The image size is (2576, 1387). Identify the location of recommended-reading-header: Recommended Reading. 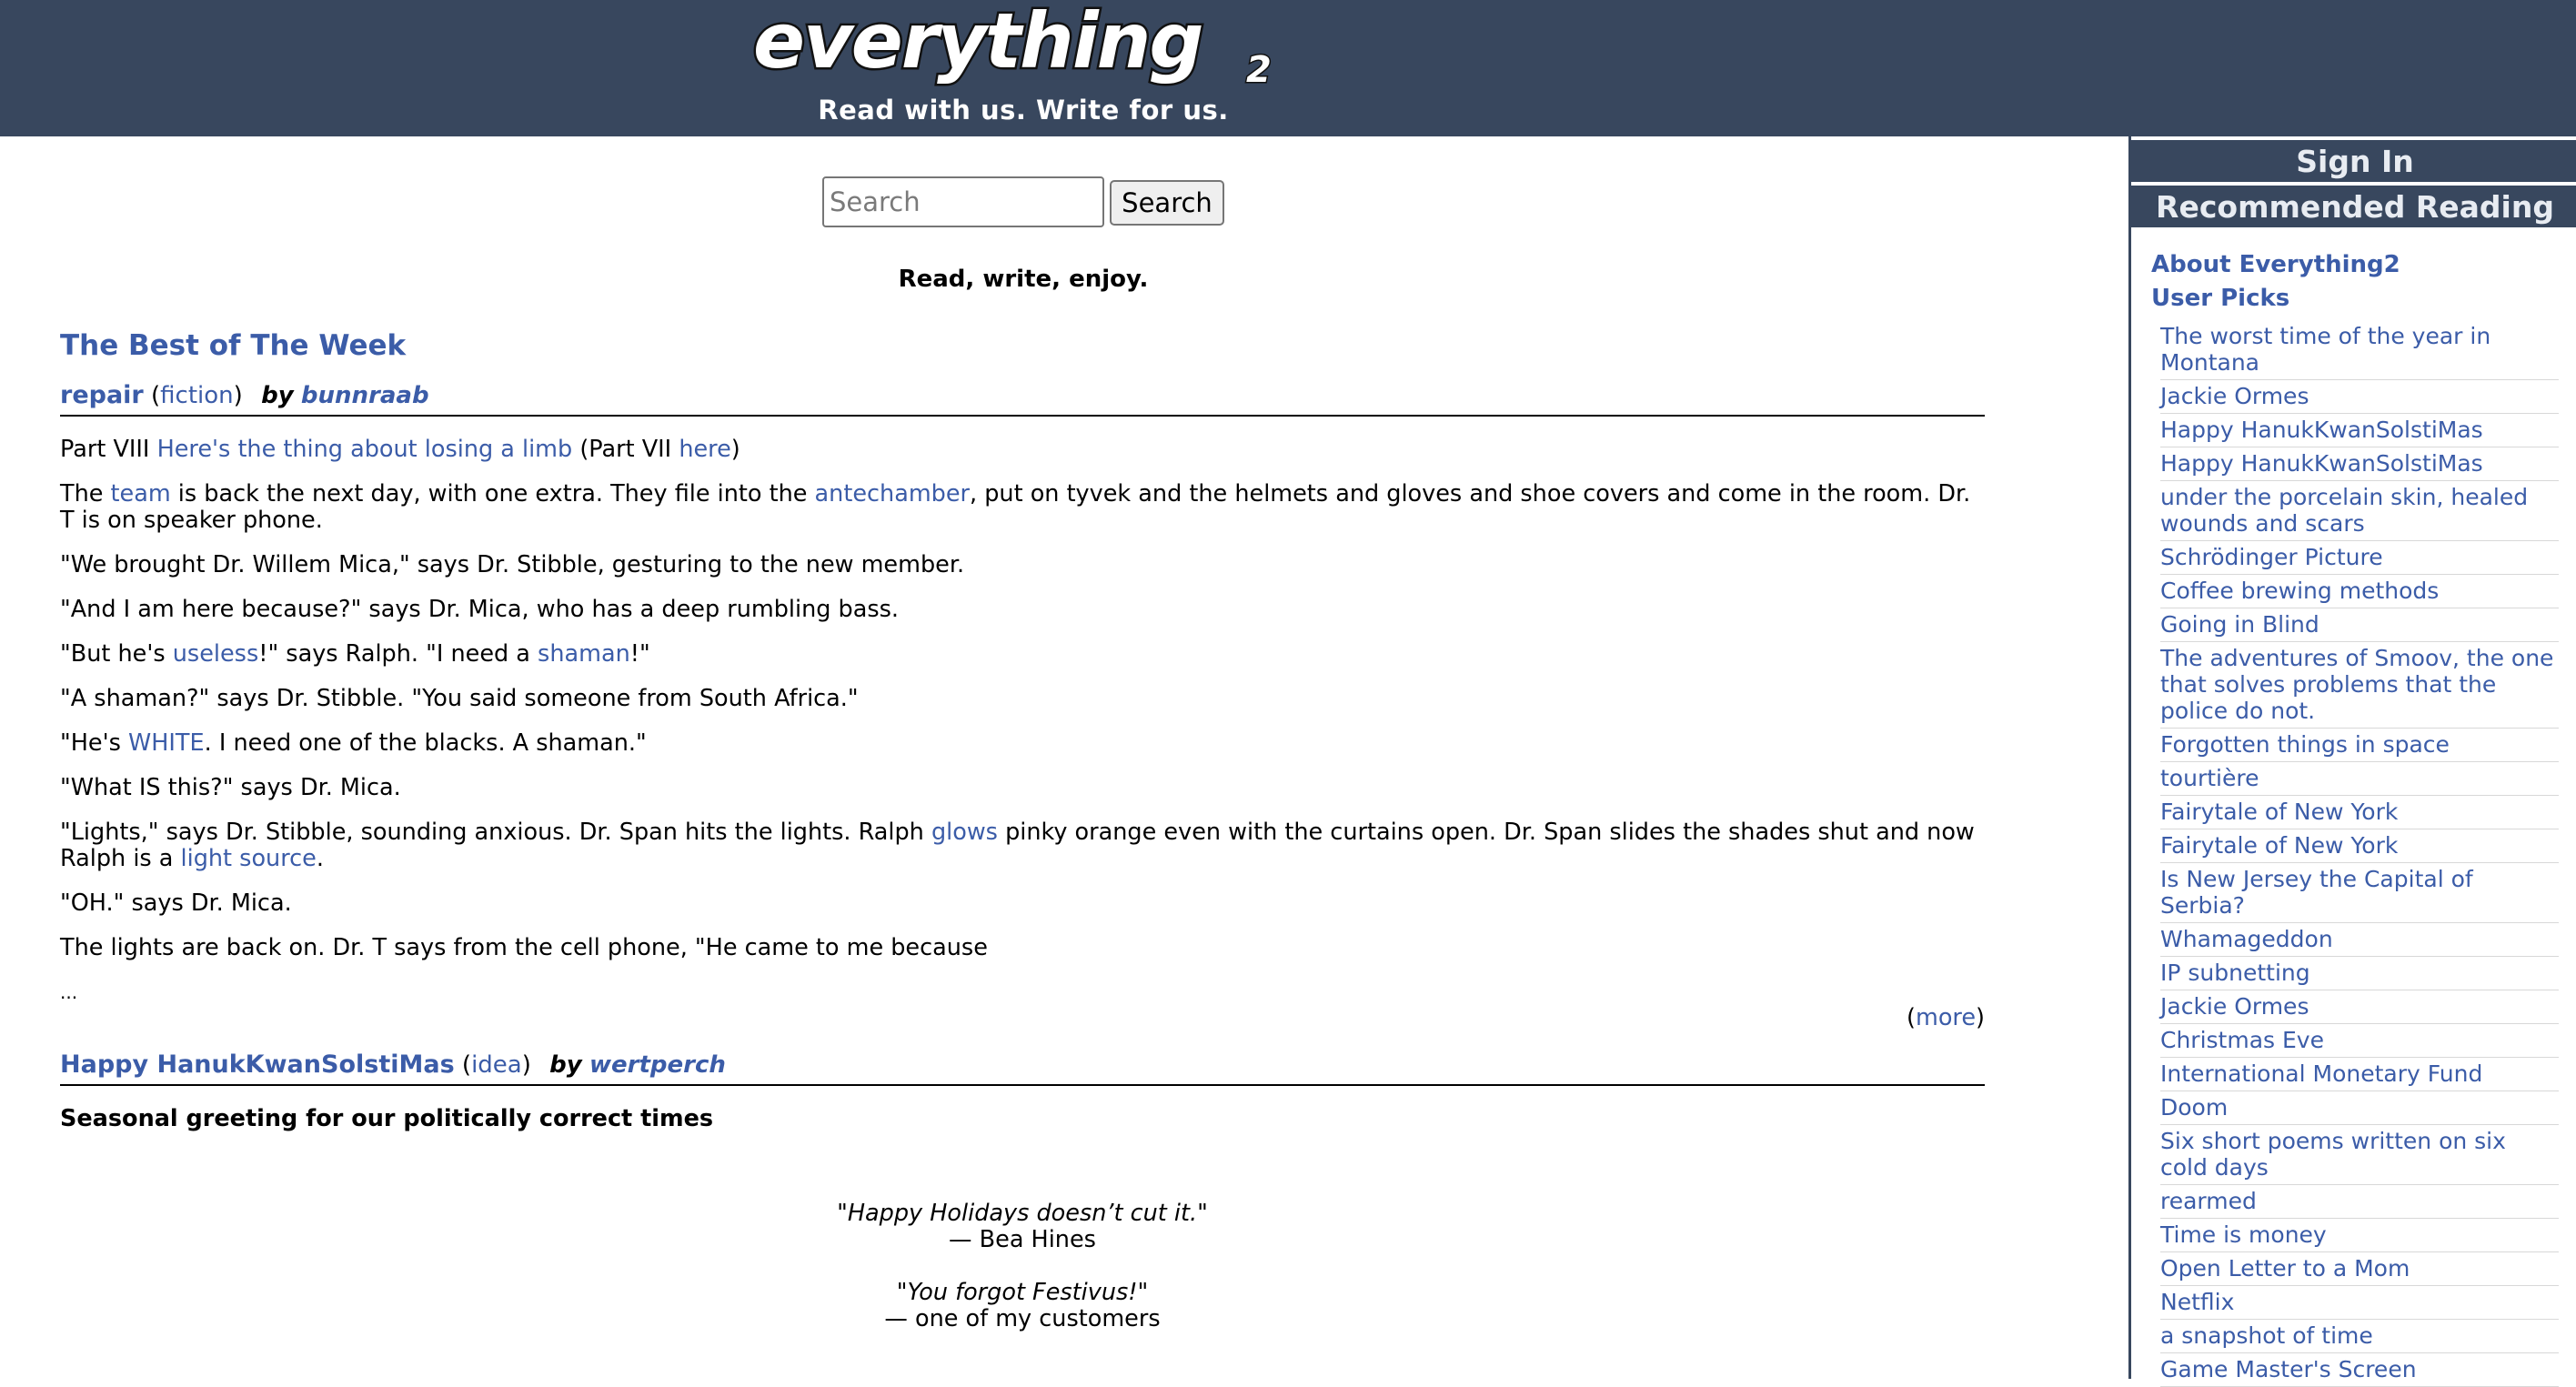
(2353, 206).